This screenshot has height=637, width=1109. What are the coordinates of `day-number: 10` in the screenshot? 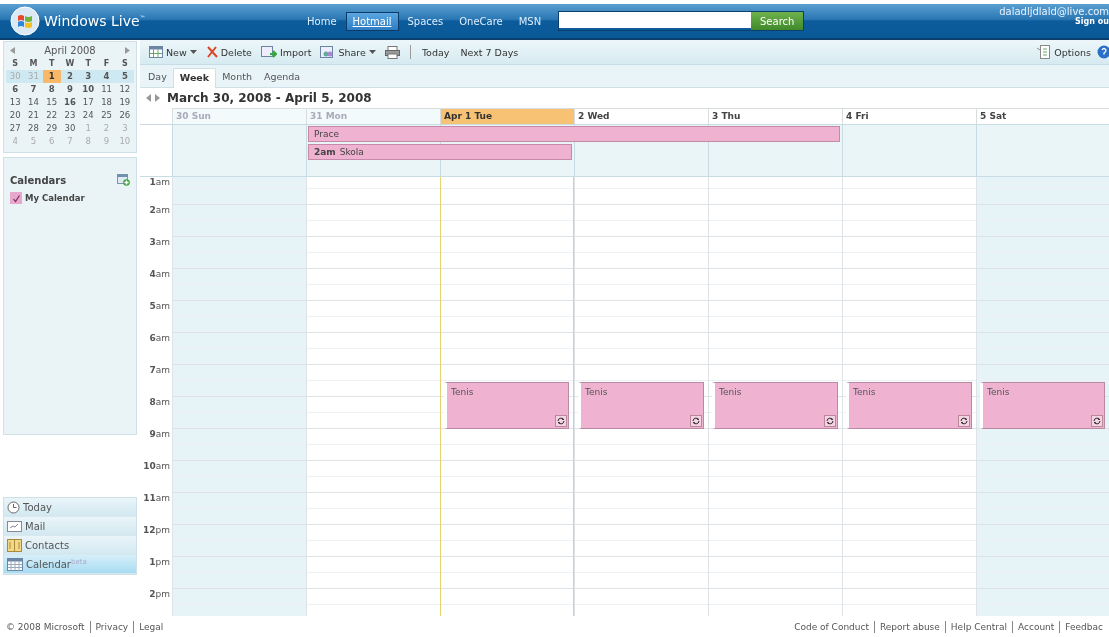 It's located at (88, 89).